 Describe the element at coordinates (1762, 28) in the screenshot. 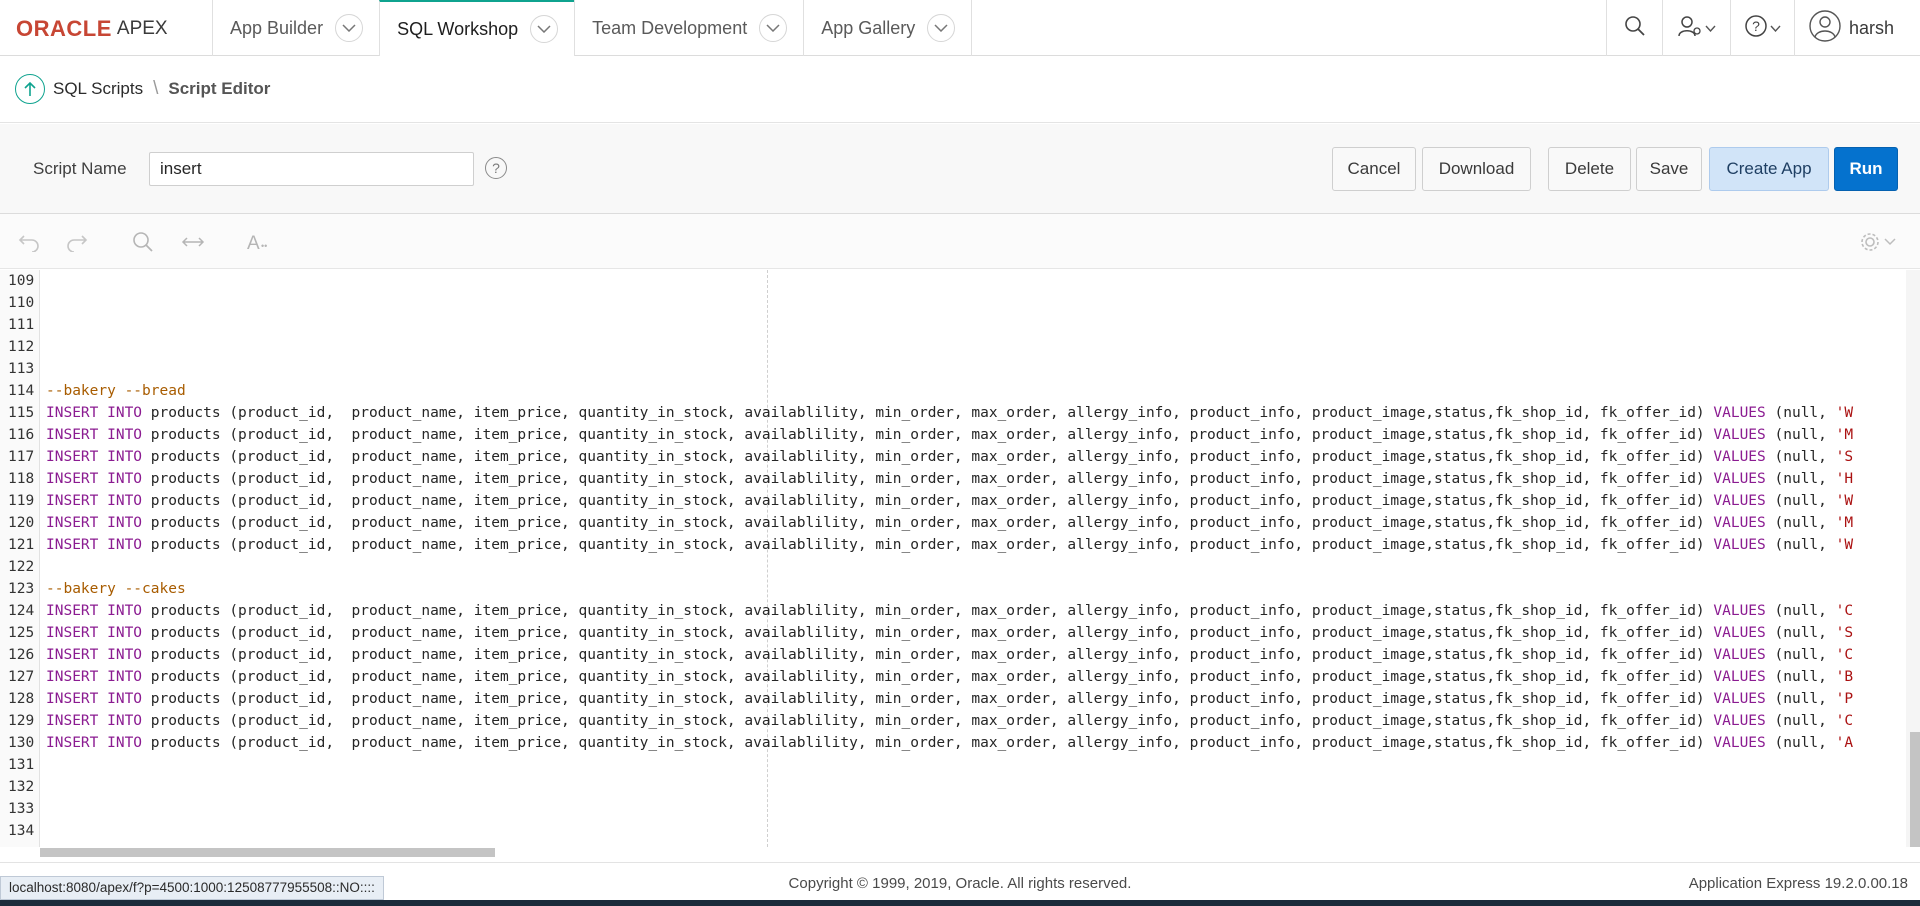

I see `help-menu-button: ?` at that location.